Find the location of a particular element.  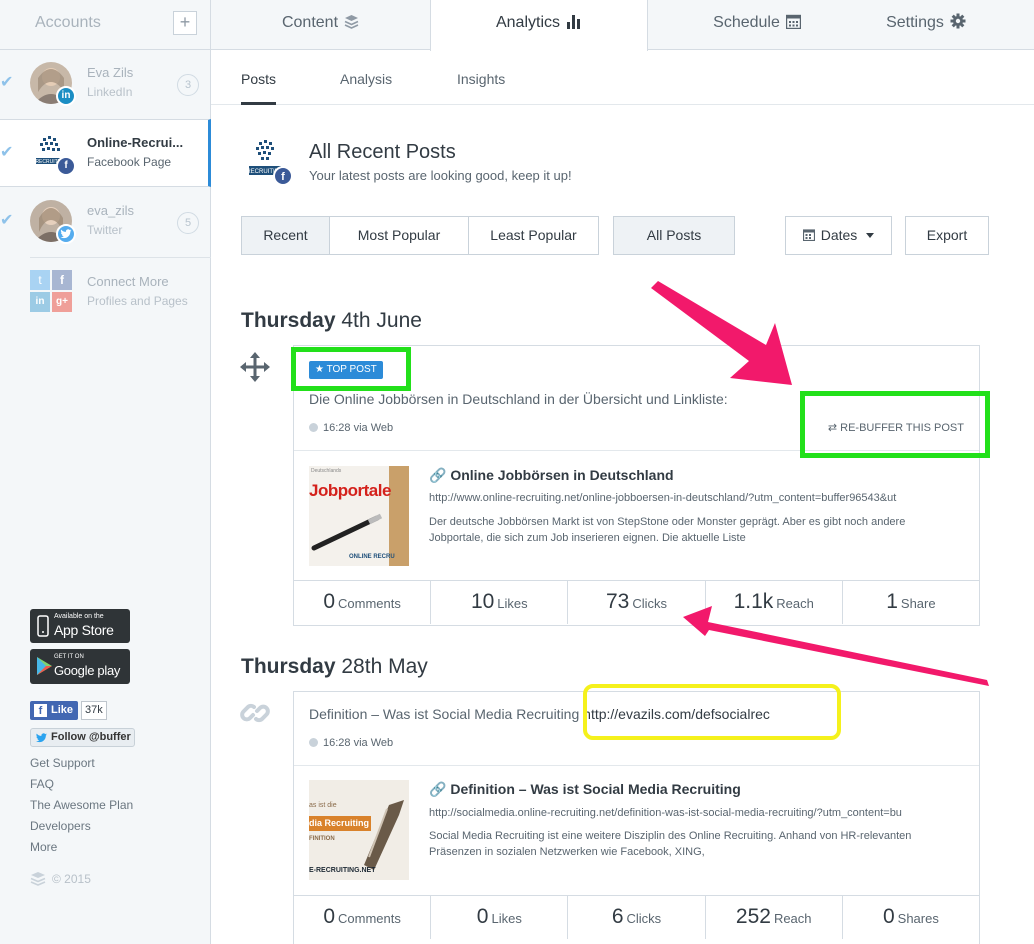

highlight-top-post is located at coordinates (351, 369).